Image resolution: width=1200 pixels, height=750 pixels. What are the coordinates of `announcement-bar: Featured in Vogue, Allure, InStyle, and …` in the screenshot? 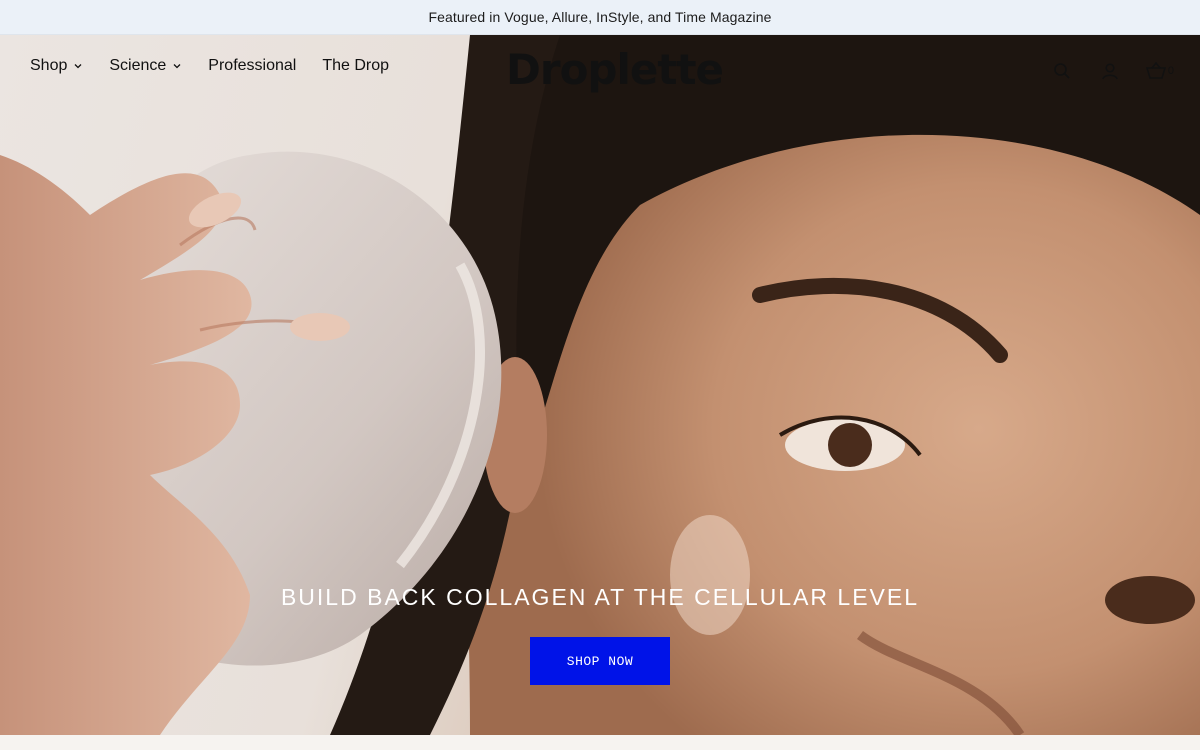 It's located at (600, 17).